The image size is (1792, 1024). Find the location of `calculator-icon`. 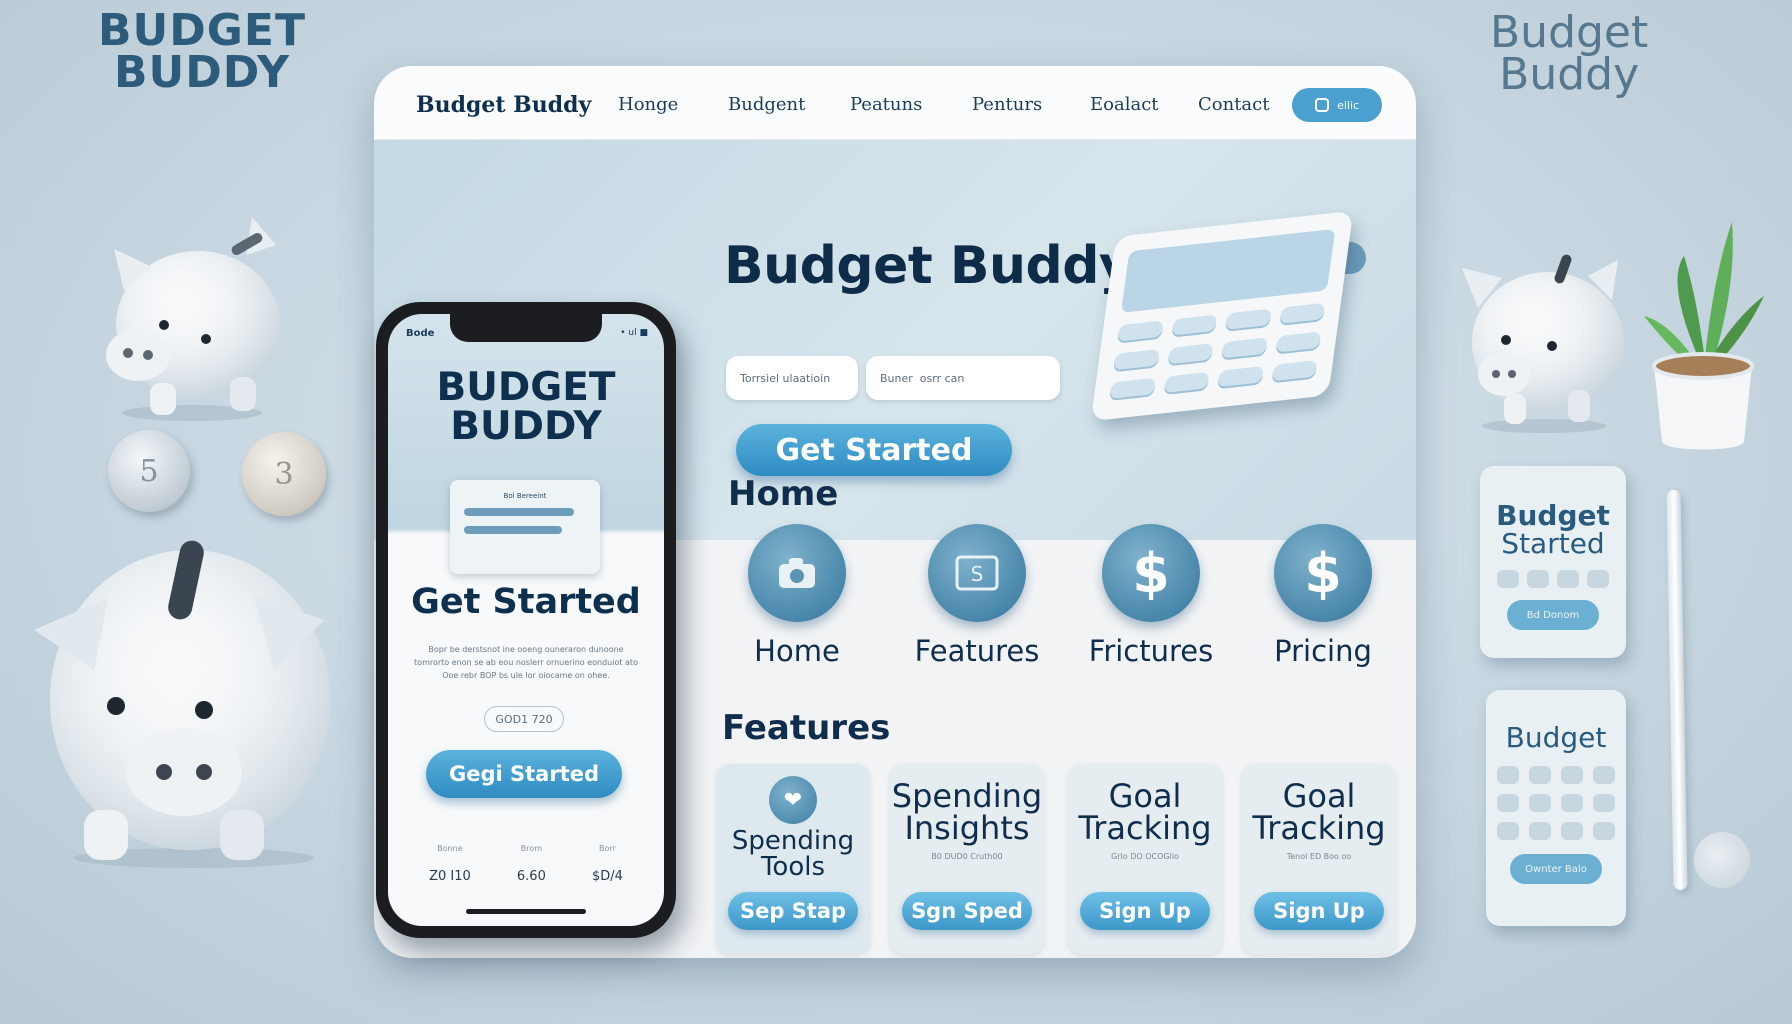

calculator-icon is located at coordinates (1222, 316).